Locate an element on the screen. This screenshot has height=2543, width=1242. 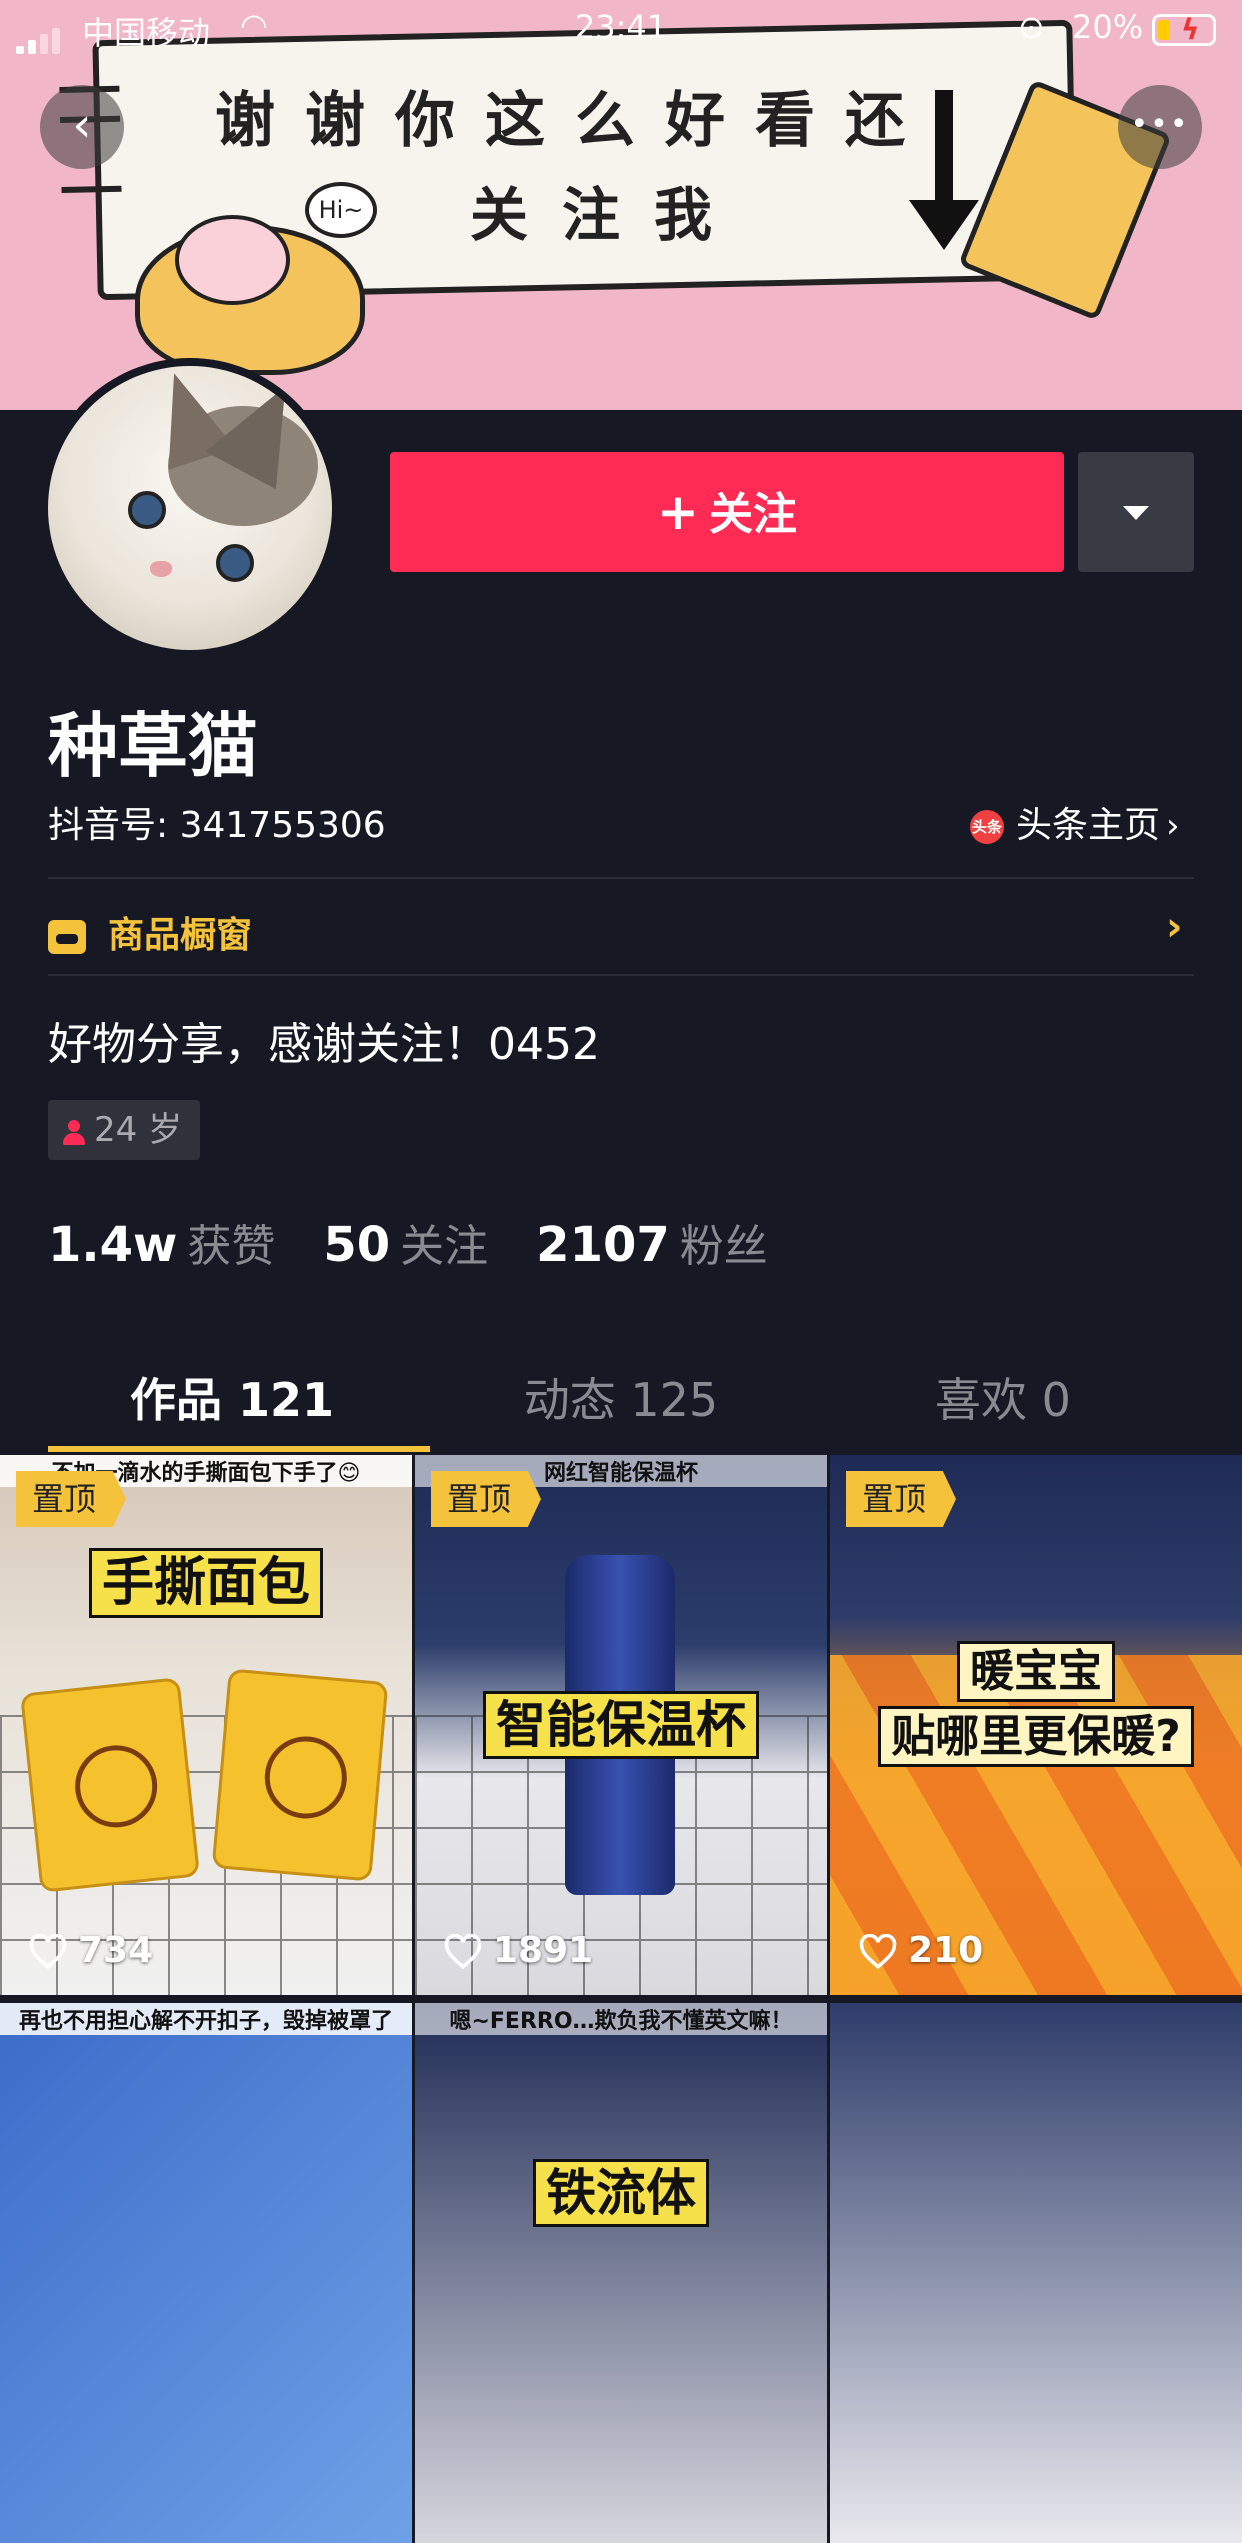
avatar-cat-image is located at coordinates (190, 508).